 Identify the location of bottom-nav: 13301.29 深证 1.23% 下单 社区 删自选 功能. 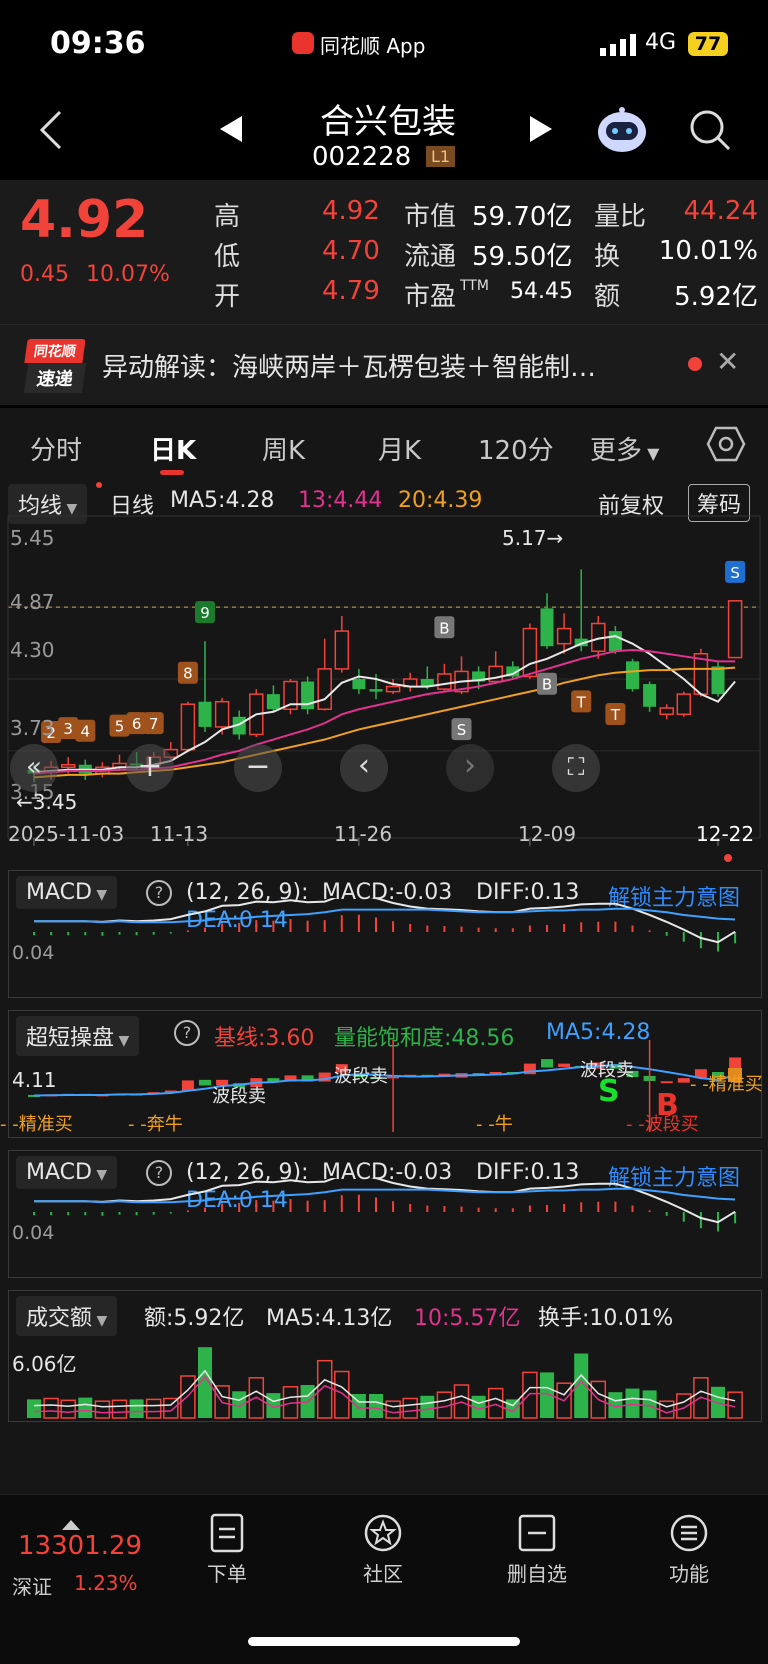
(384, 1579).